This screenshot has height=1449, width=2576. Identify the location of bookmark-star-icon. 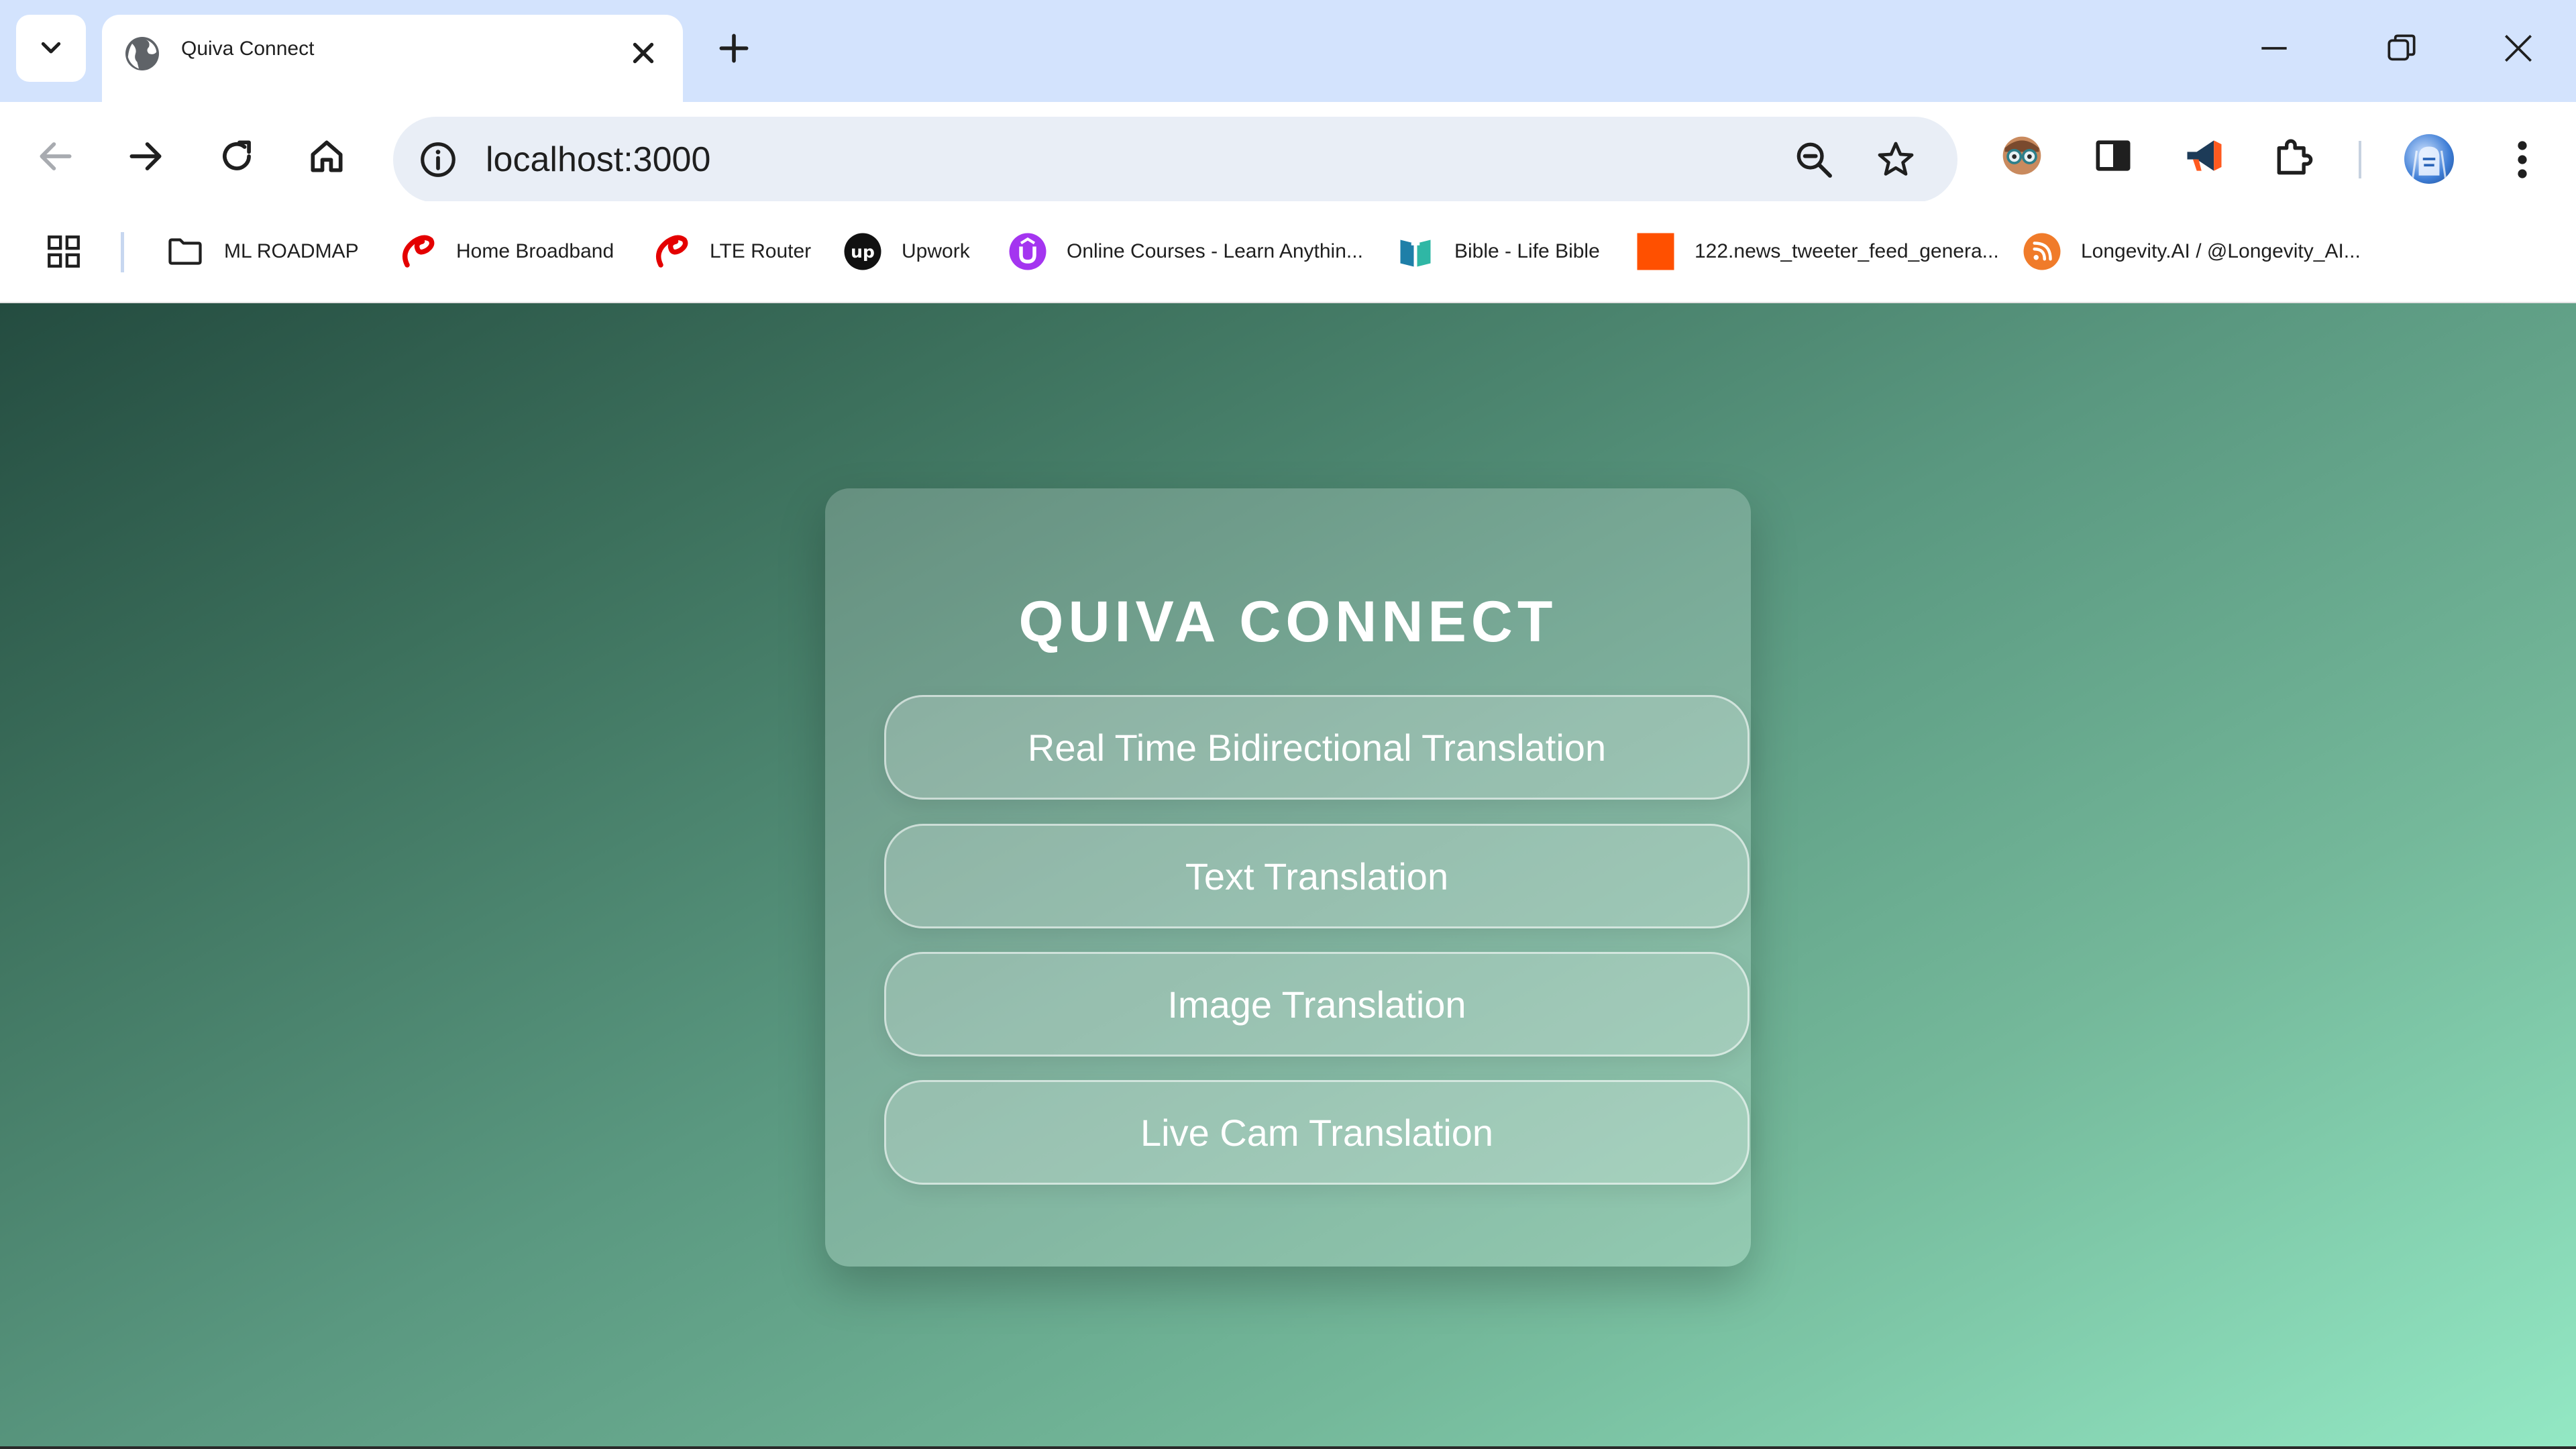
(1895, 159).